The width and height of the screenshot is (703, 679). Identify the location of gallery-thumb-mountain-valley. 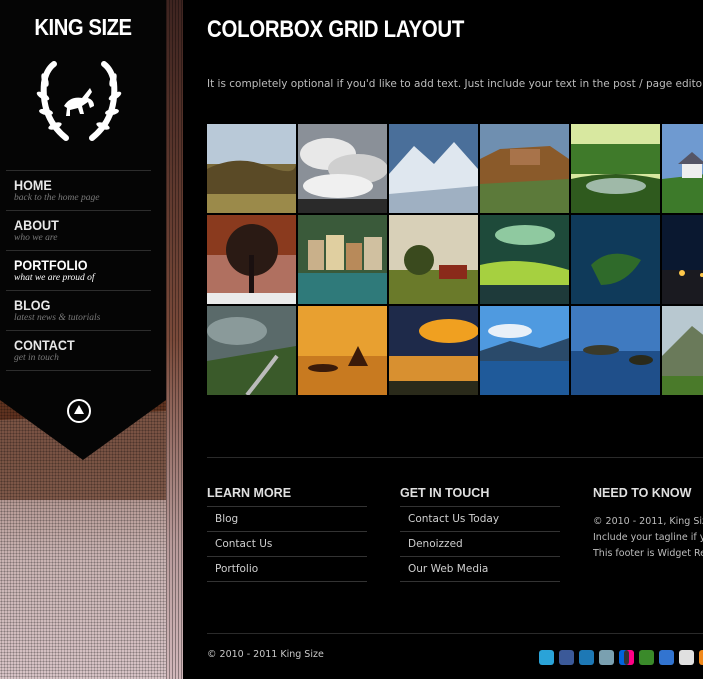
(682, 350).